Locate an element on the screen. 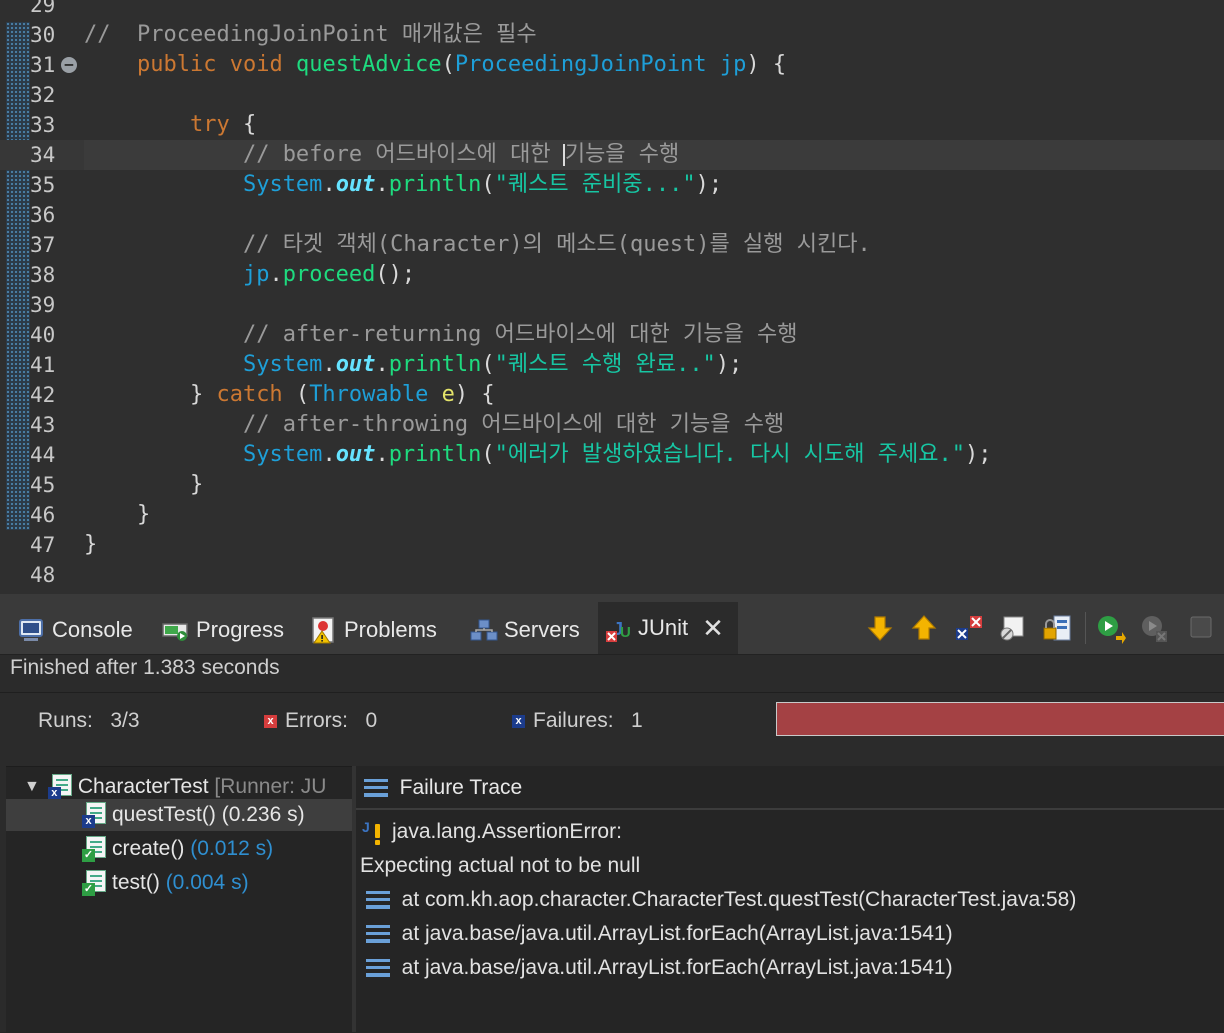  failure-trace-header: Failure Trace is located at coordinates (443, 788).